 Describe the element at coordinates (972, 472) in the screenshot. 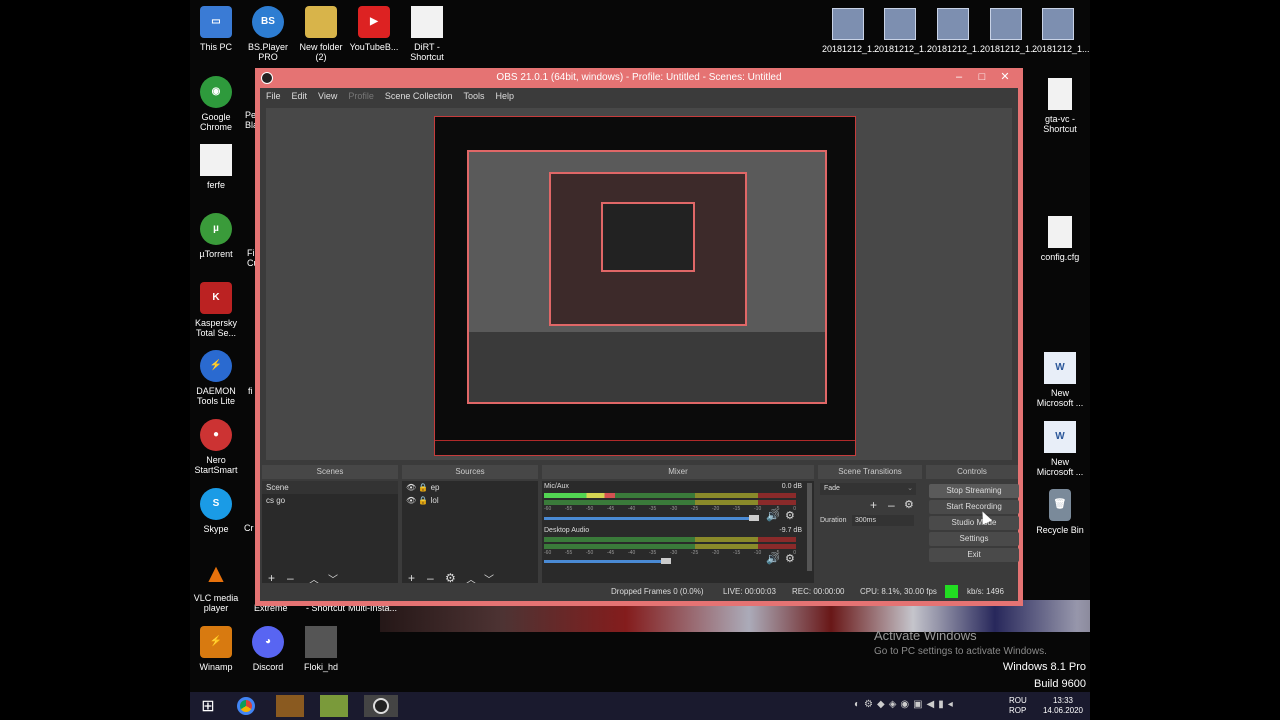

I see `controls-header: Controls` at that location.